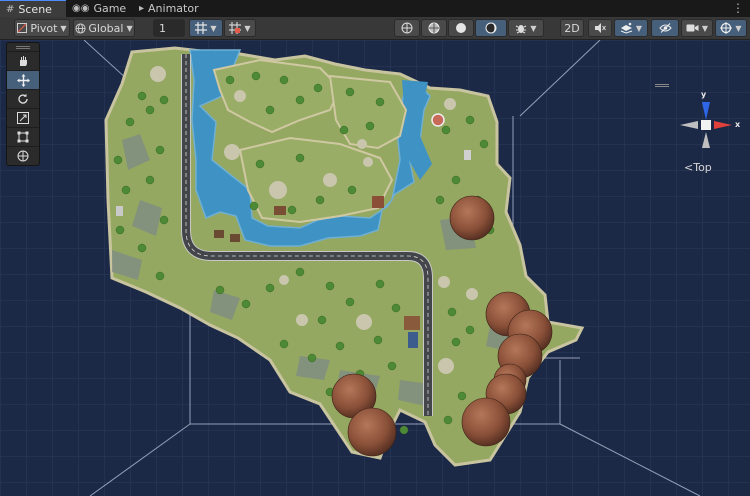 The image size is (750, 496). I want to click on rotate-icon, so click(23, 98).